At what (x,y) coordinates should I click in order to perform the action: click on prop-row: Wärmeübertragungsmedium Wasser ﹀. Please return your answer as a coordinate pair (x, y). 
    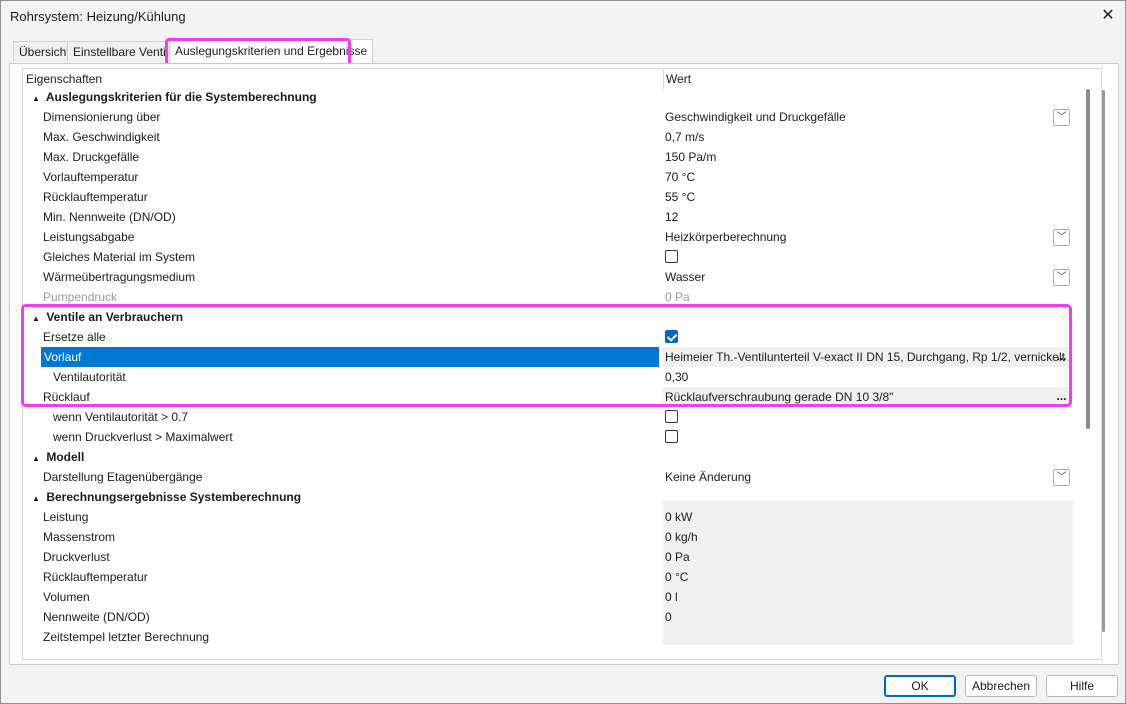
    Looking at the image, I should click on (547, 277).